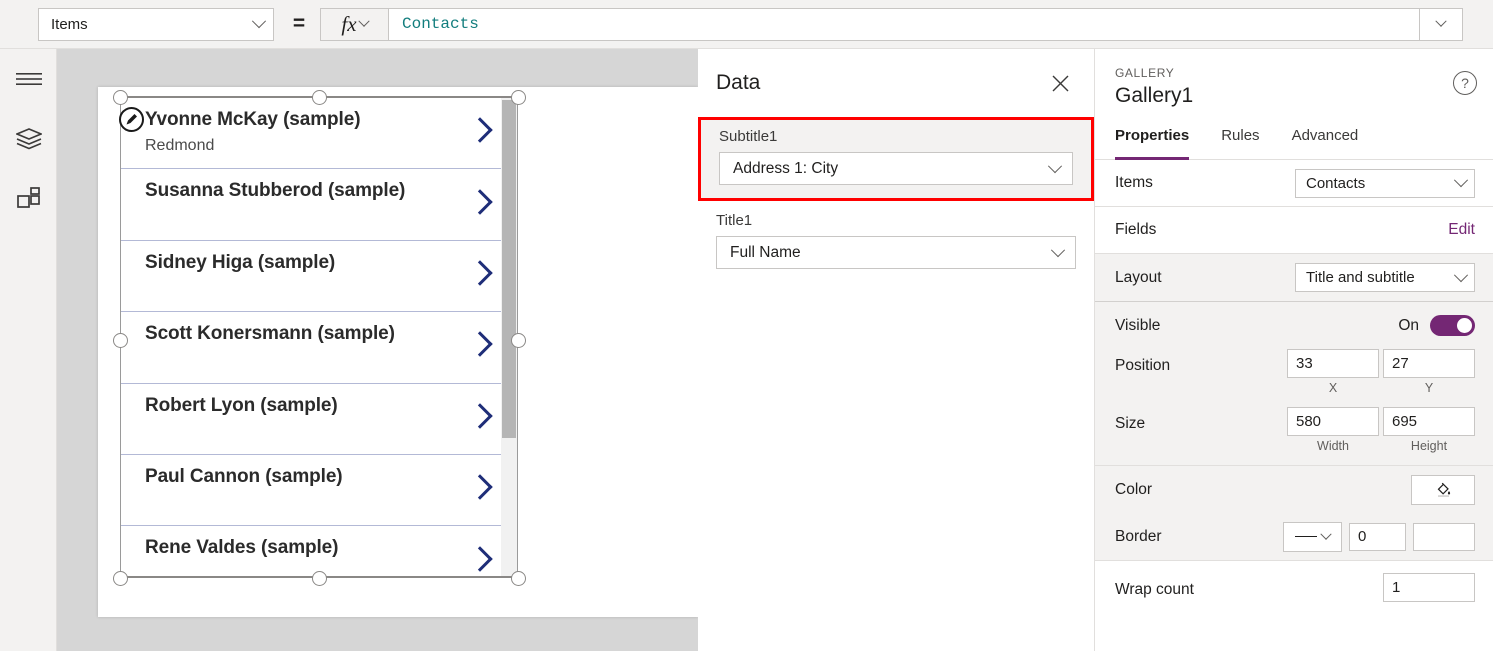  Describe the element at coordinates (1333, 421) in the screenshot. I see `size-width-input: 580` at that location.